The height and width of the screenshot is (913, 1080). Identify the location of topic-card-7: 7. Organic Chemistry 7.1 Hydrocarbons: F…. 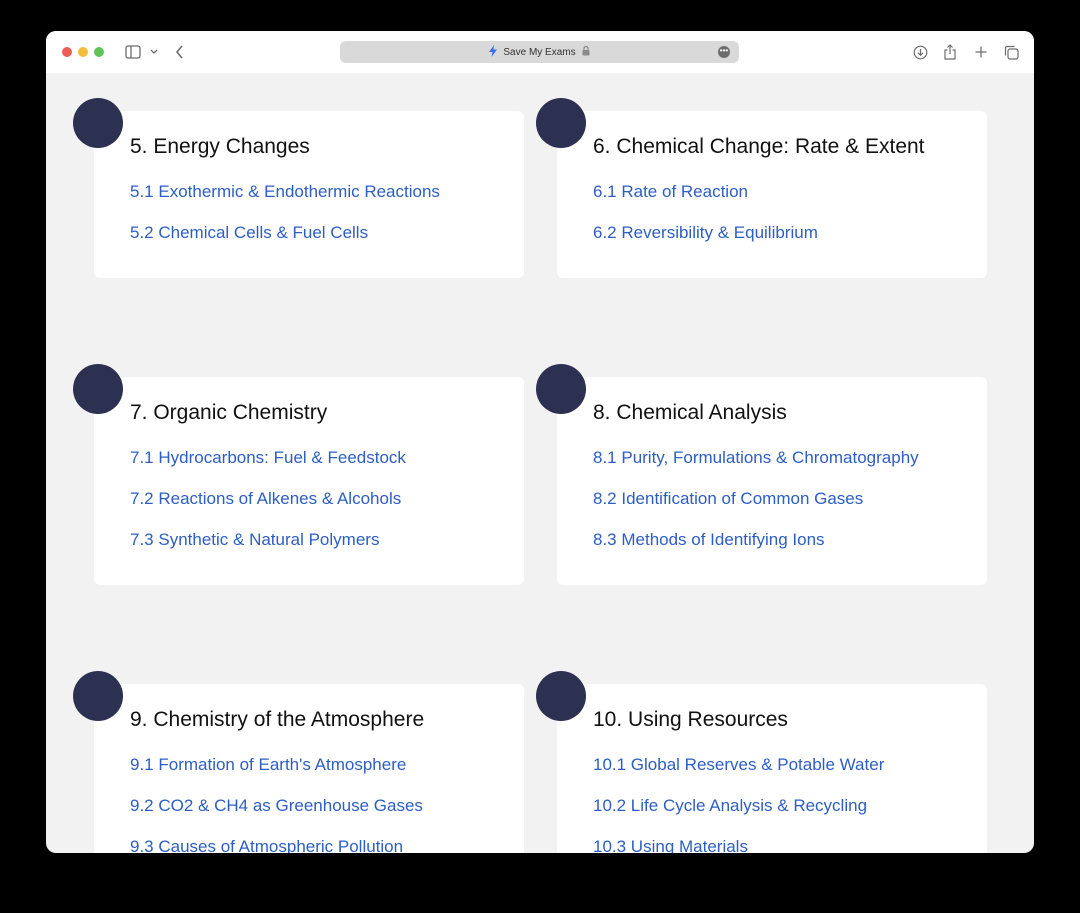
(298, 474).